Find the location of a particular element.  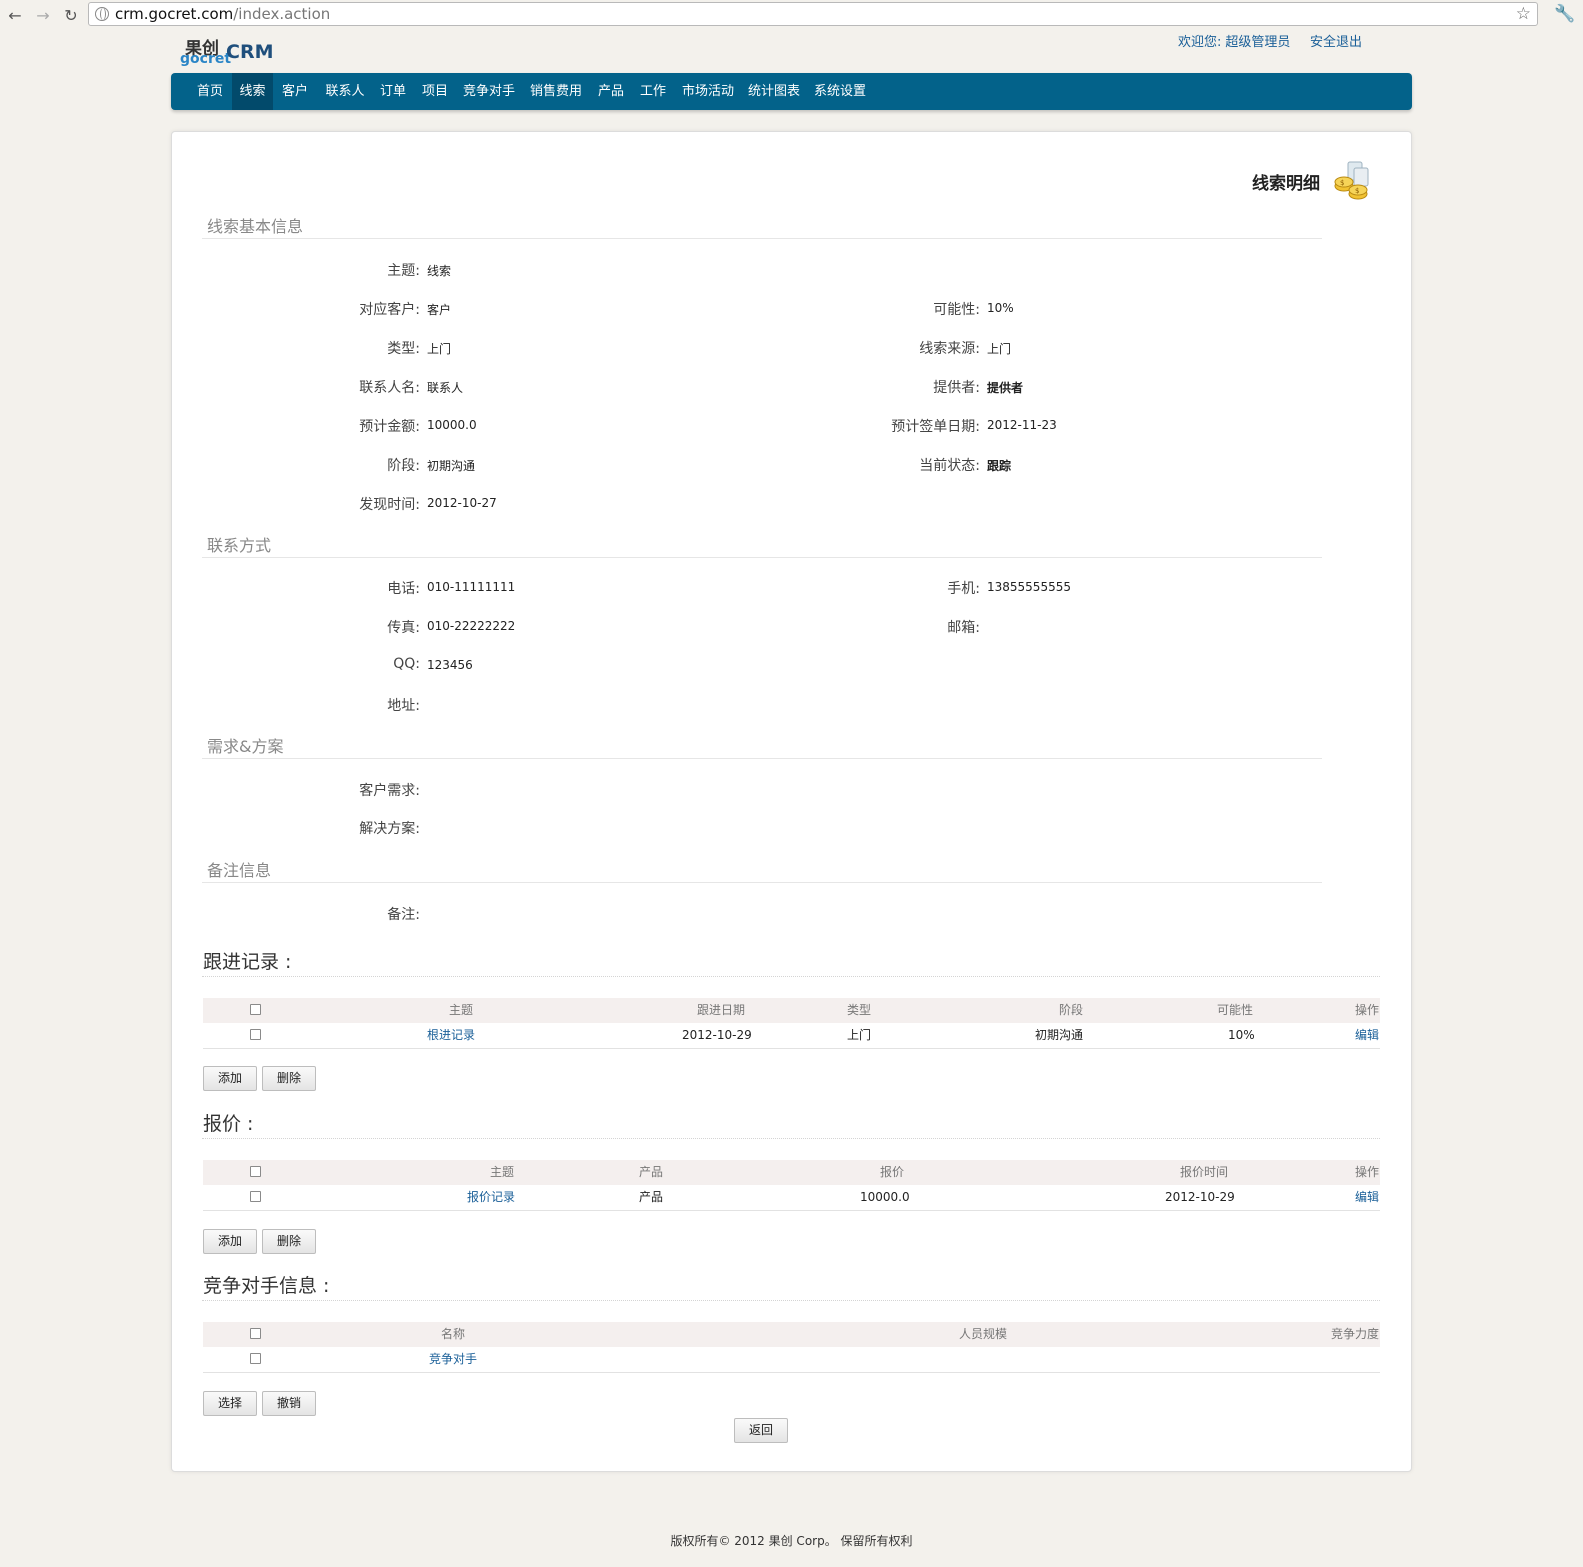

followup-add-button: 添加 is located at coordinates (230, 1078).